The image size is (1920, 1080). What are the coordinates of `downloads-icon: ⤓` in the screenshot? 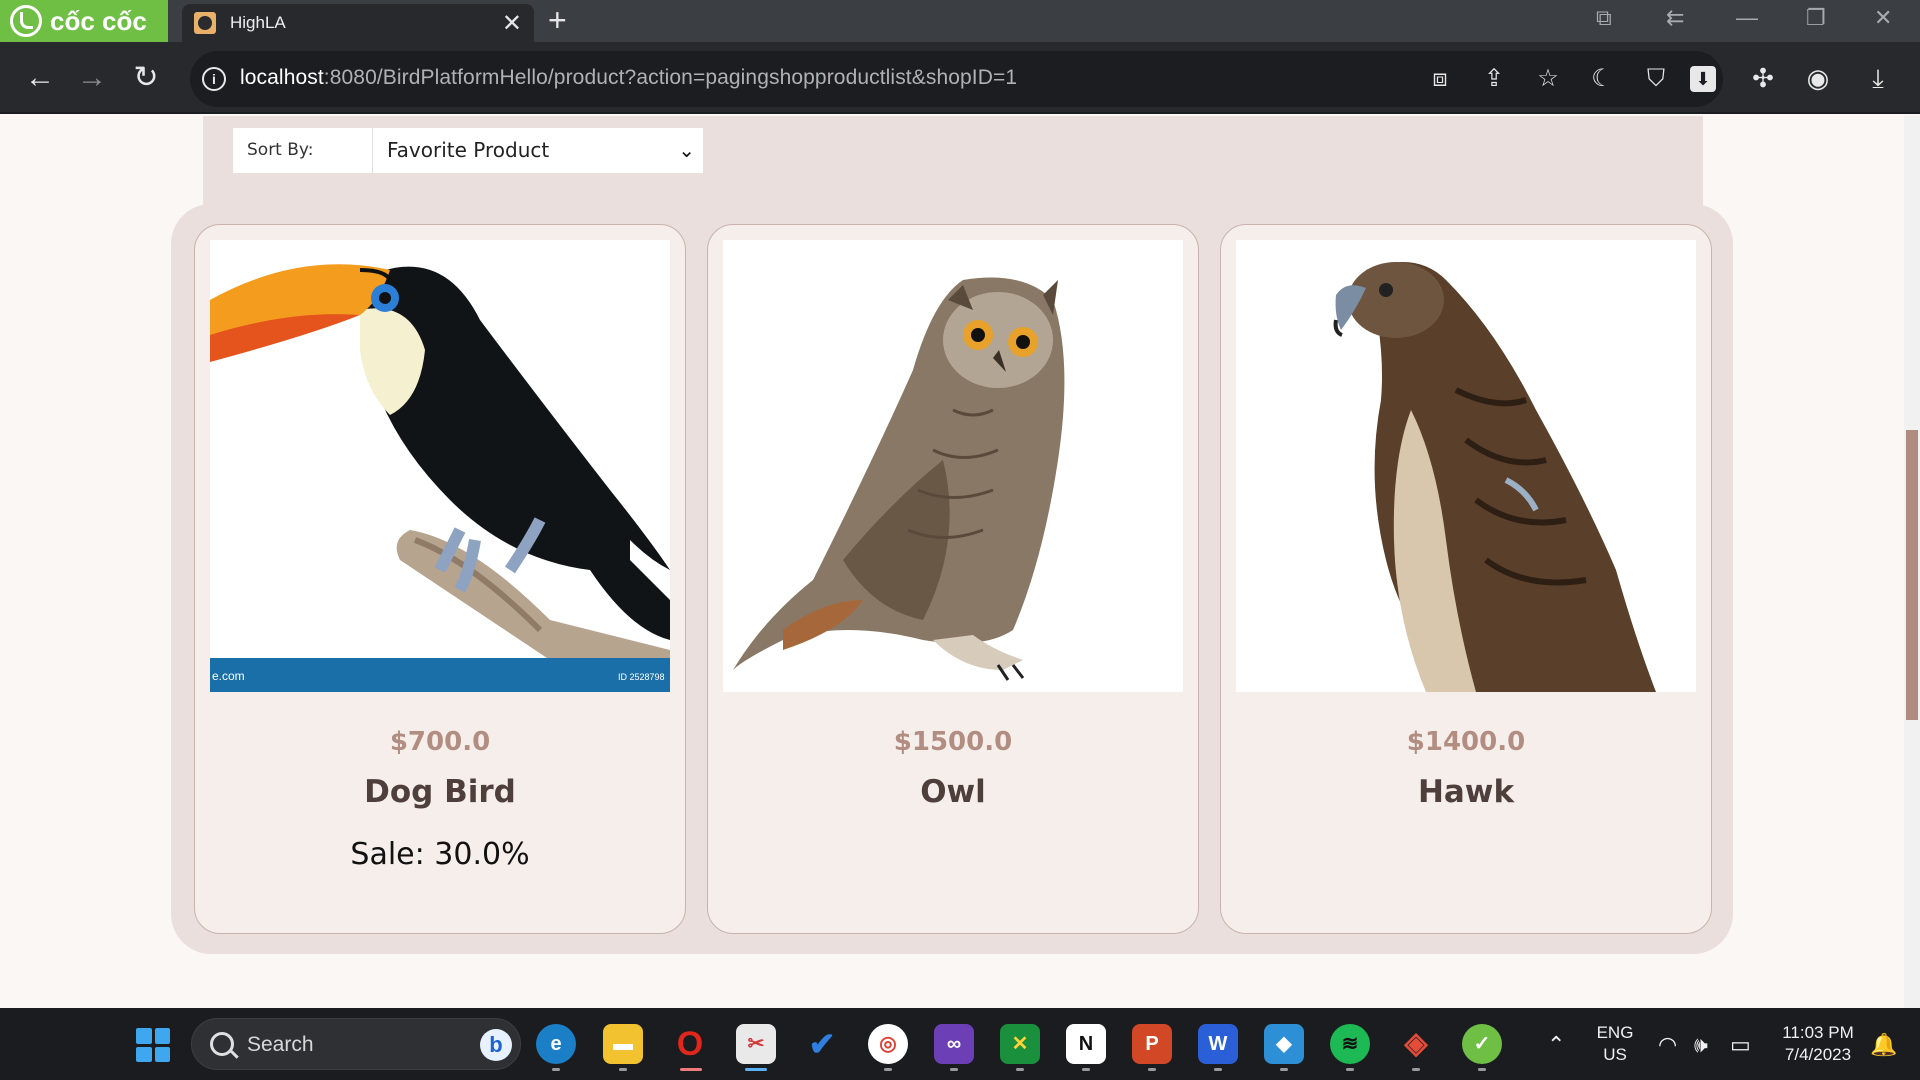 It's located at (1878, 78).